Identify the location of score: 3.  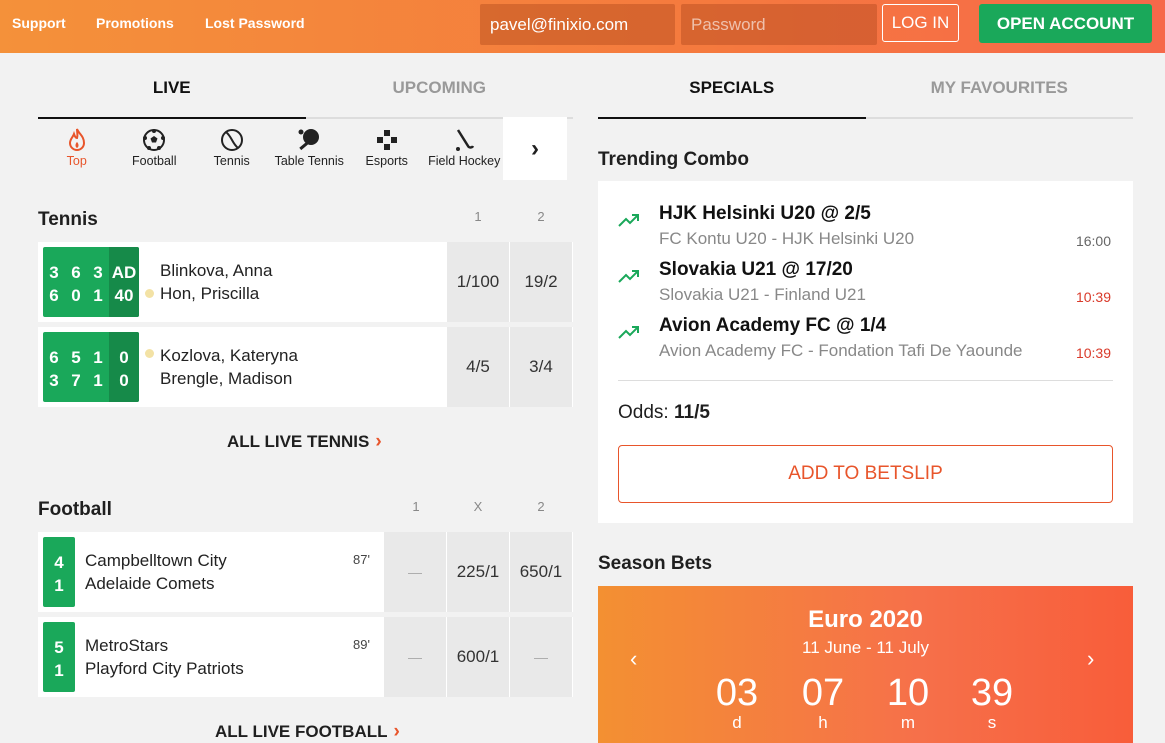
(54, 272).